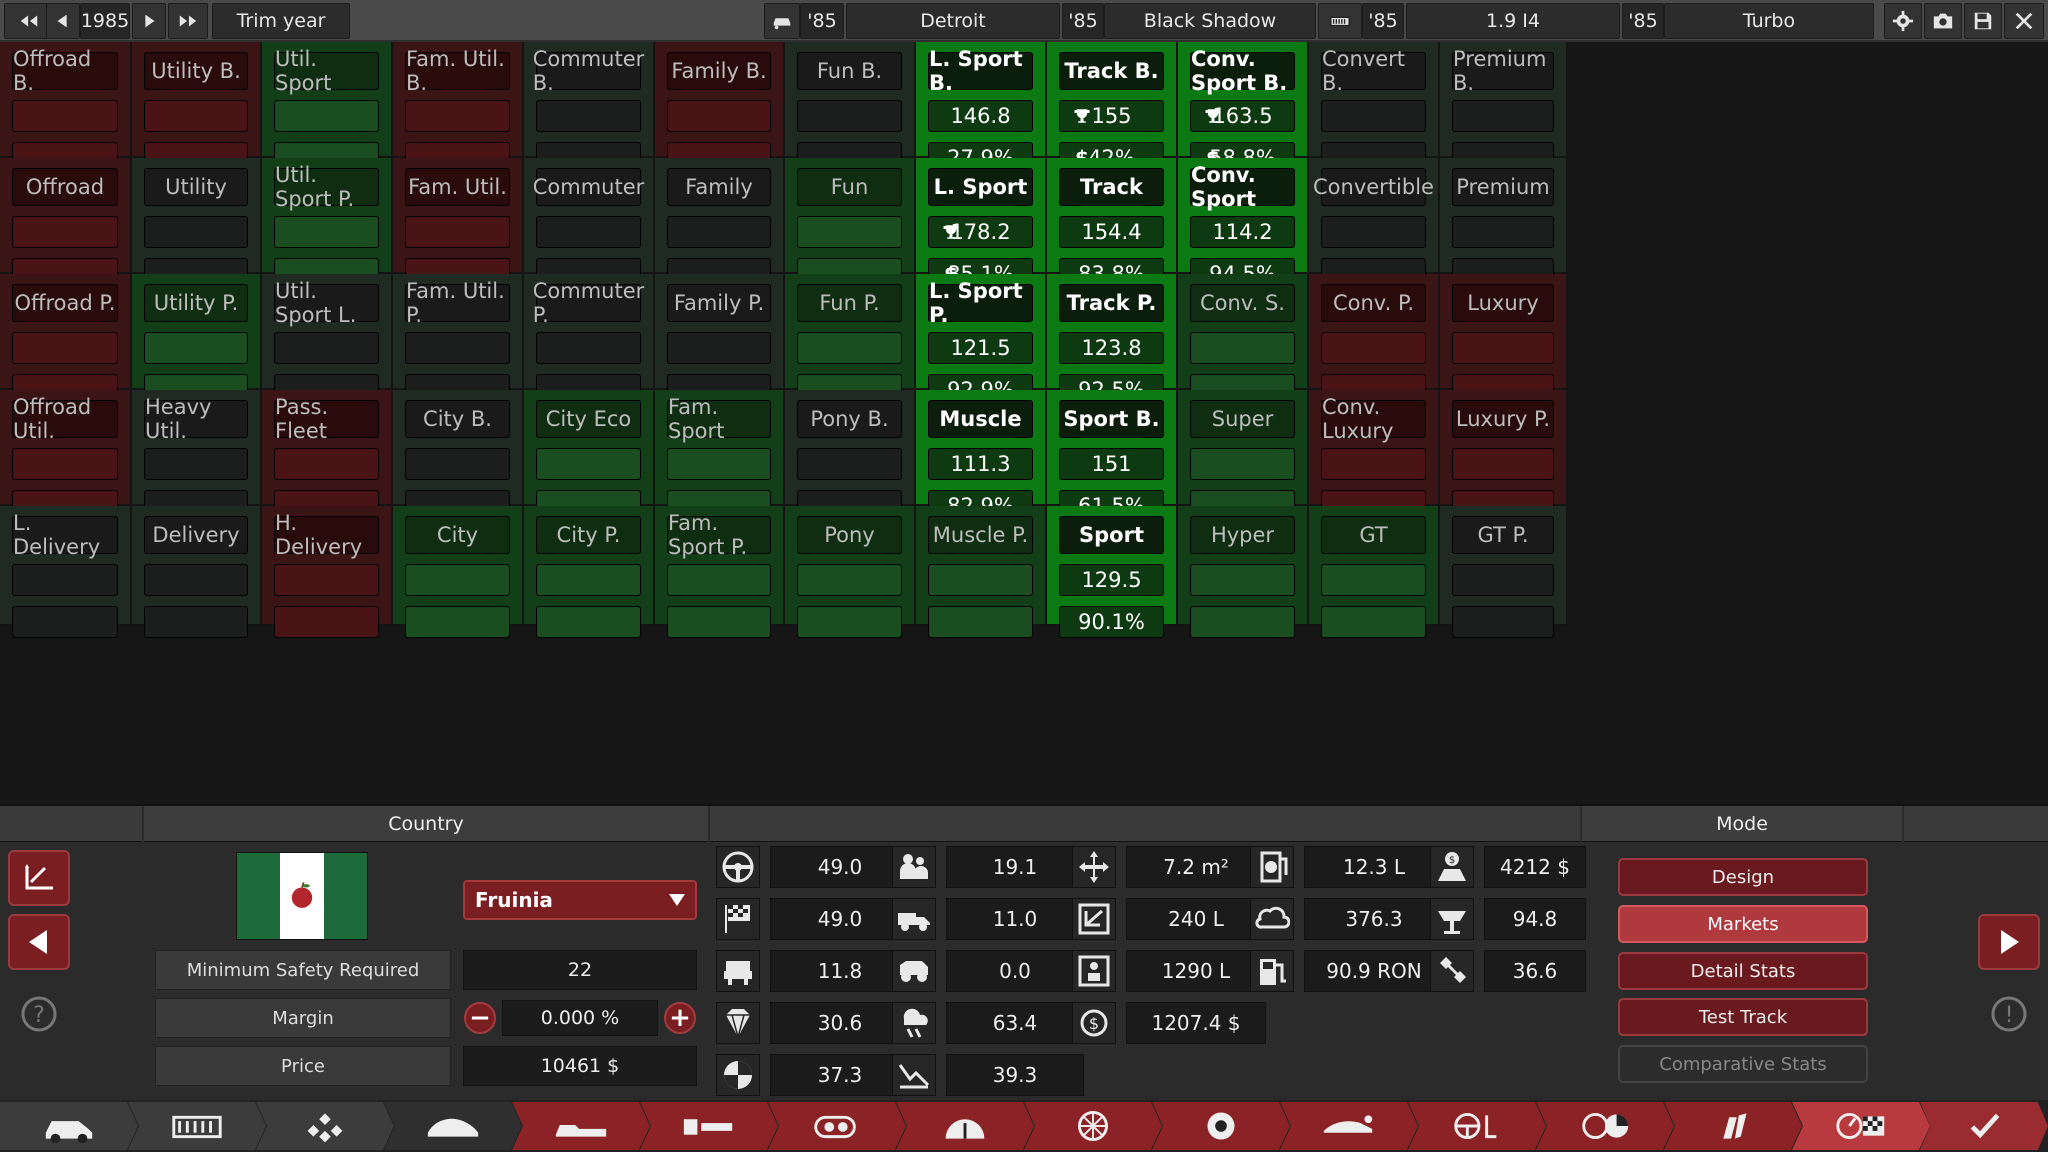  What do you see at coordinates (680, 1018) in the screenshot?
I see `margin-increase-button: +` at bounding box center [680, 1018].